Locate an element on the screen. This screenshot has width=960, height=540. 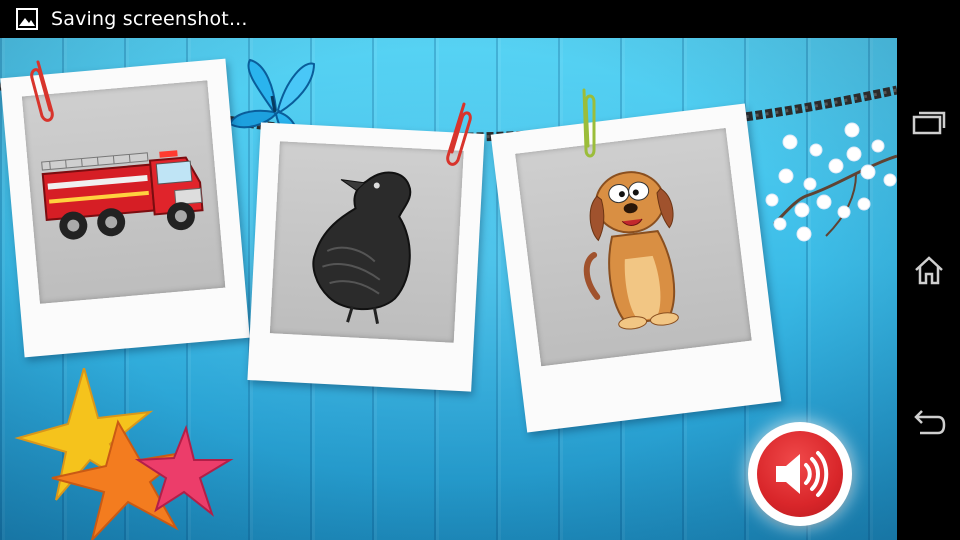
picture-icon is located at coordinates (27, 19).